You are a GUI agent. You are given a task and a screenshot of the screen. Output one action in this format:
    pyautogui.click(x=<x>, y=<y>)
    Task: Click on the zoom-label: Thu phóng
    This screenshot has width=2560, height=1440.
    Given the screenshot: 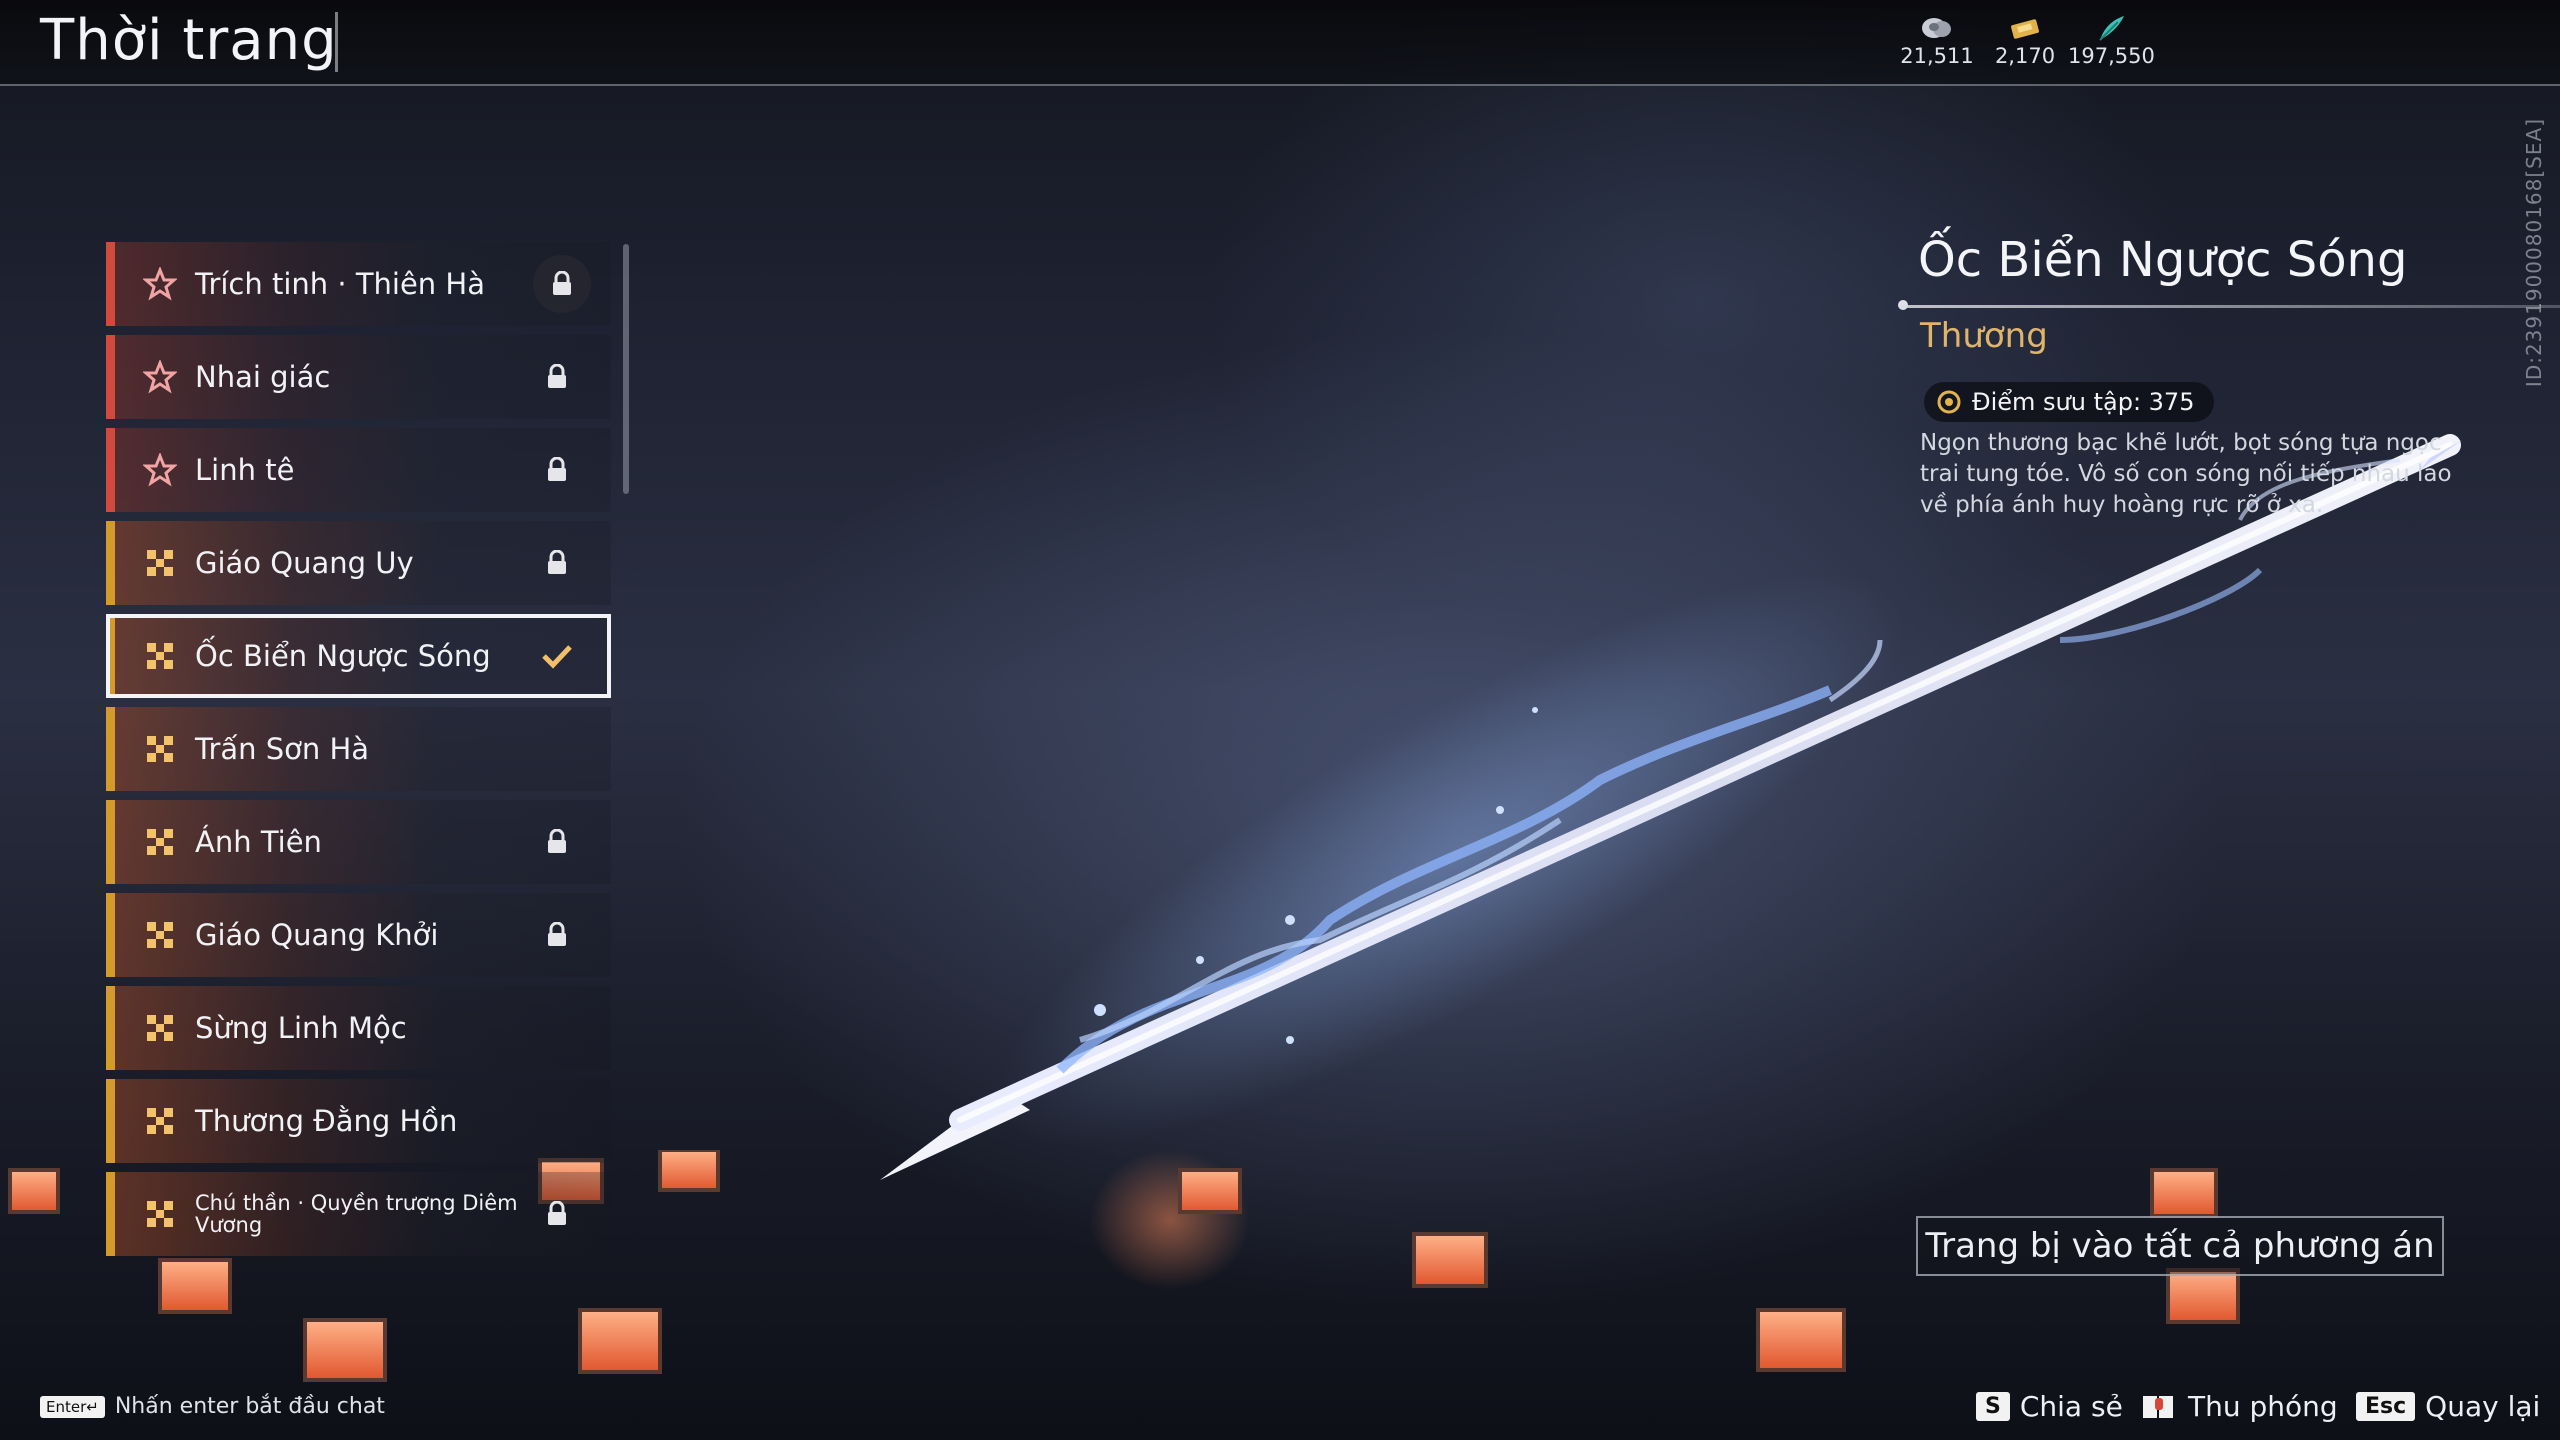 What is the action you would take?
    pyautogui.click(x=2263, y=1406)
    